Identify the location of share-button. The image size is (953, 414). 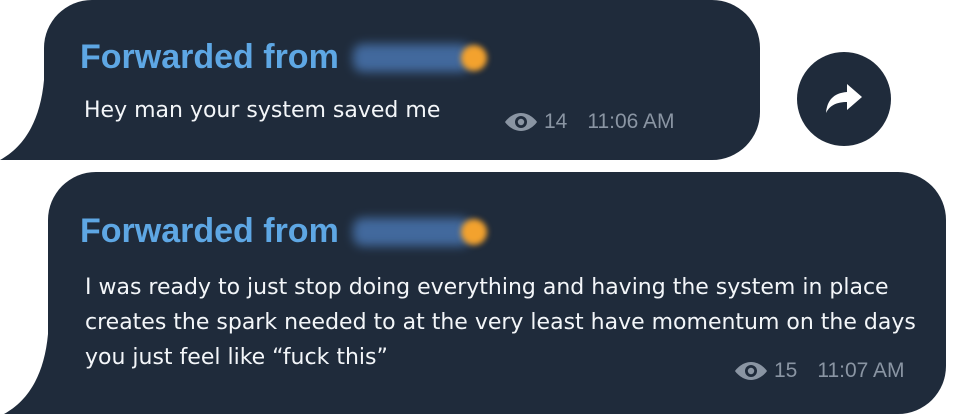
(844, 99).